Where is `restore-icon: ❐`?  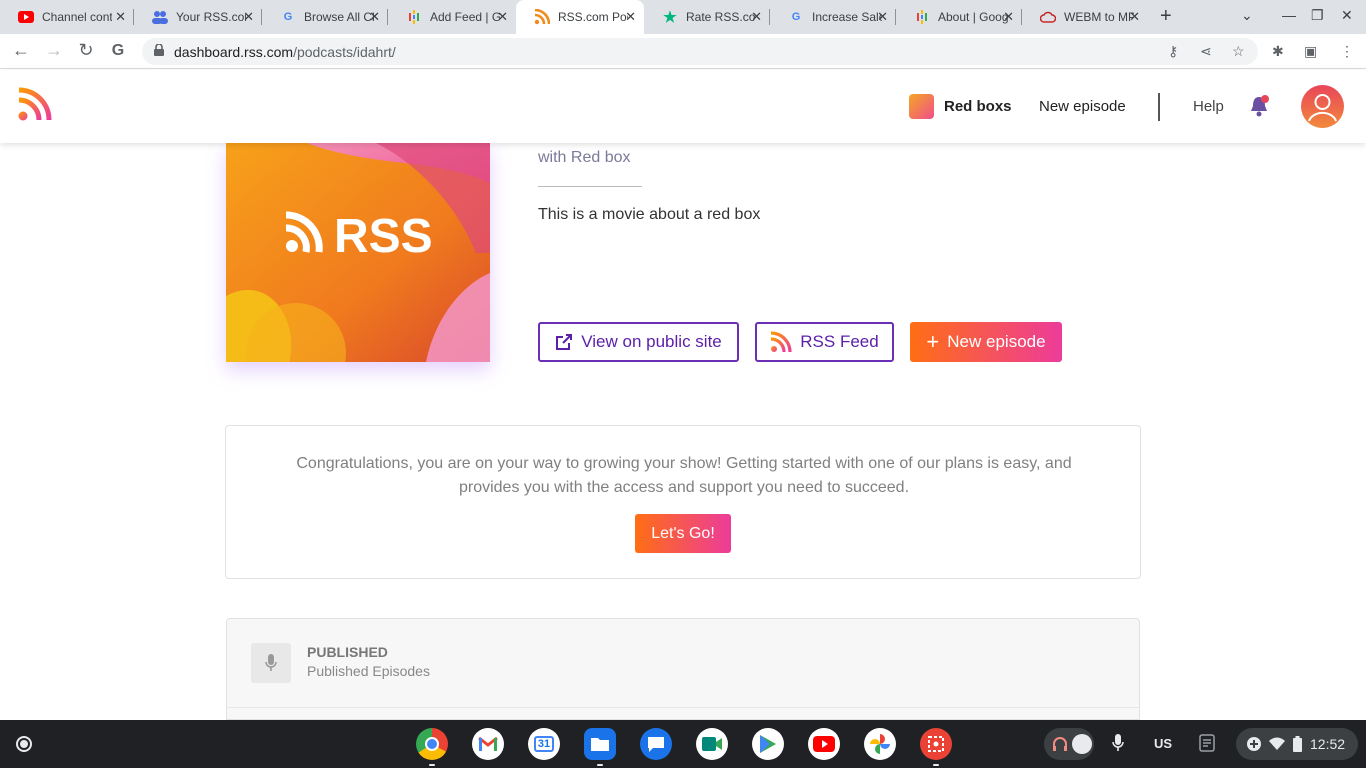
restore-icon: ❐ is located at coordinates (1317, 15).